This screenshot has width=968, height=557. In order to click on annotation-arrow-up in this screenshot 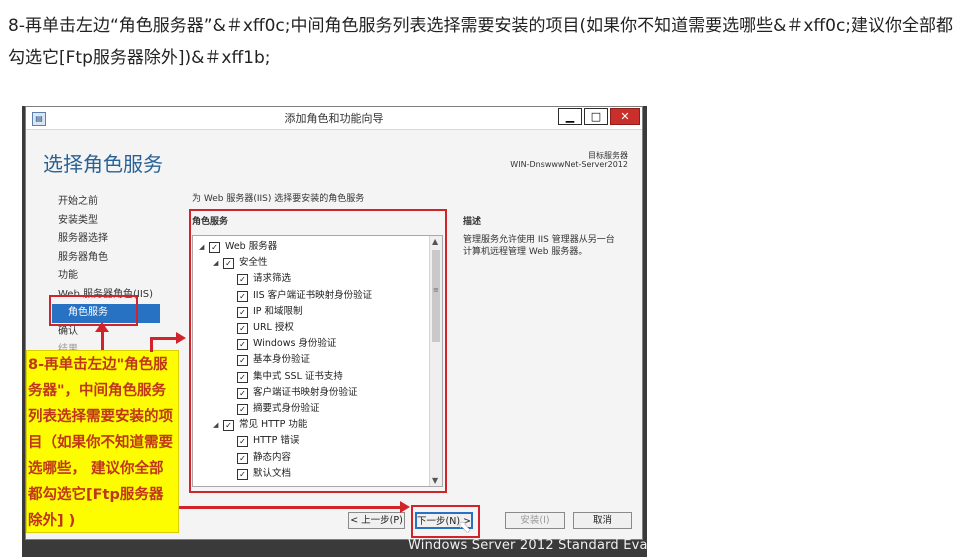, I will do `click(102, 340)`.